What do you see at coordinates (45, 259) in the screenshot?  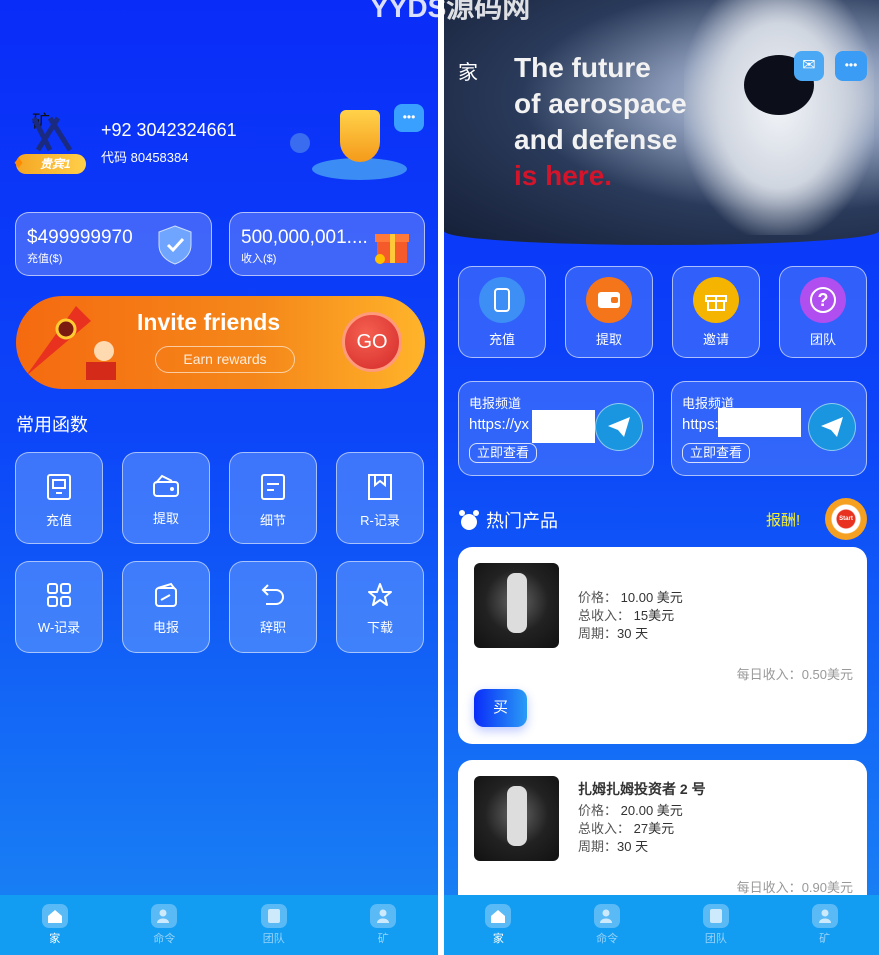 I see `recharge-label: 充值($)` at bounding box center [45, 259].